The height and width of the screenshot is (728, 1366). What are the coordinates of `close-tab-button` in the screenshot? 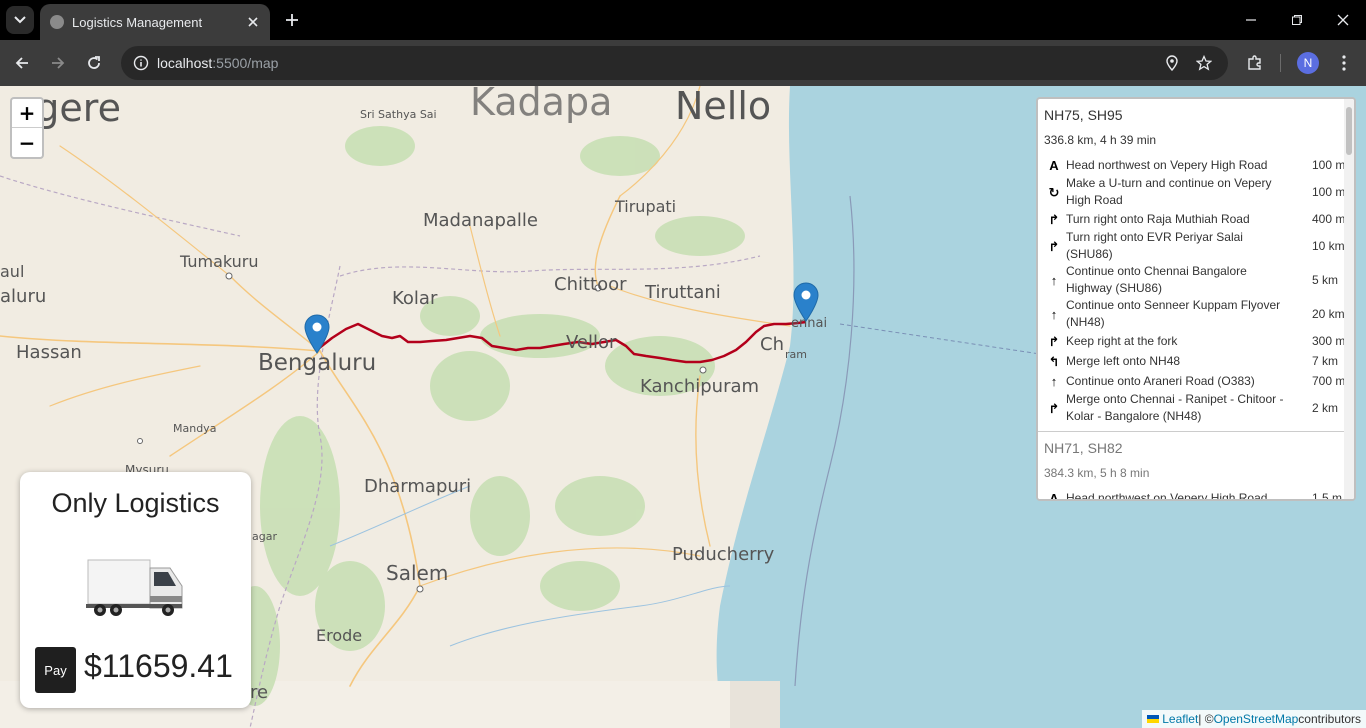 It's located at (253, 22).